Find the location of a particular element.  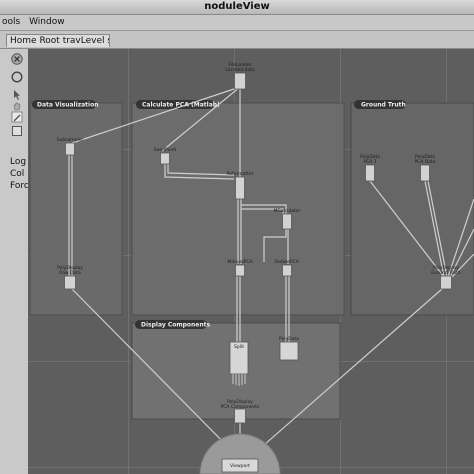

node-label-manual-pca: ManualPCA is located at coordinates (240, 262).